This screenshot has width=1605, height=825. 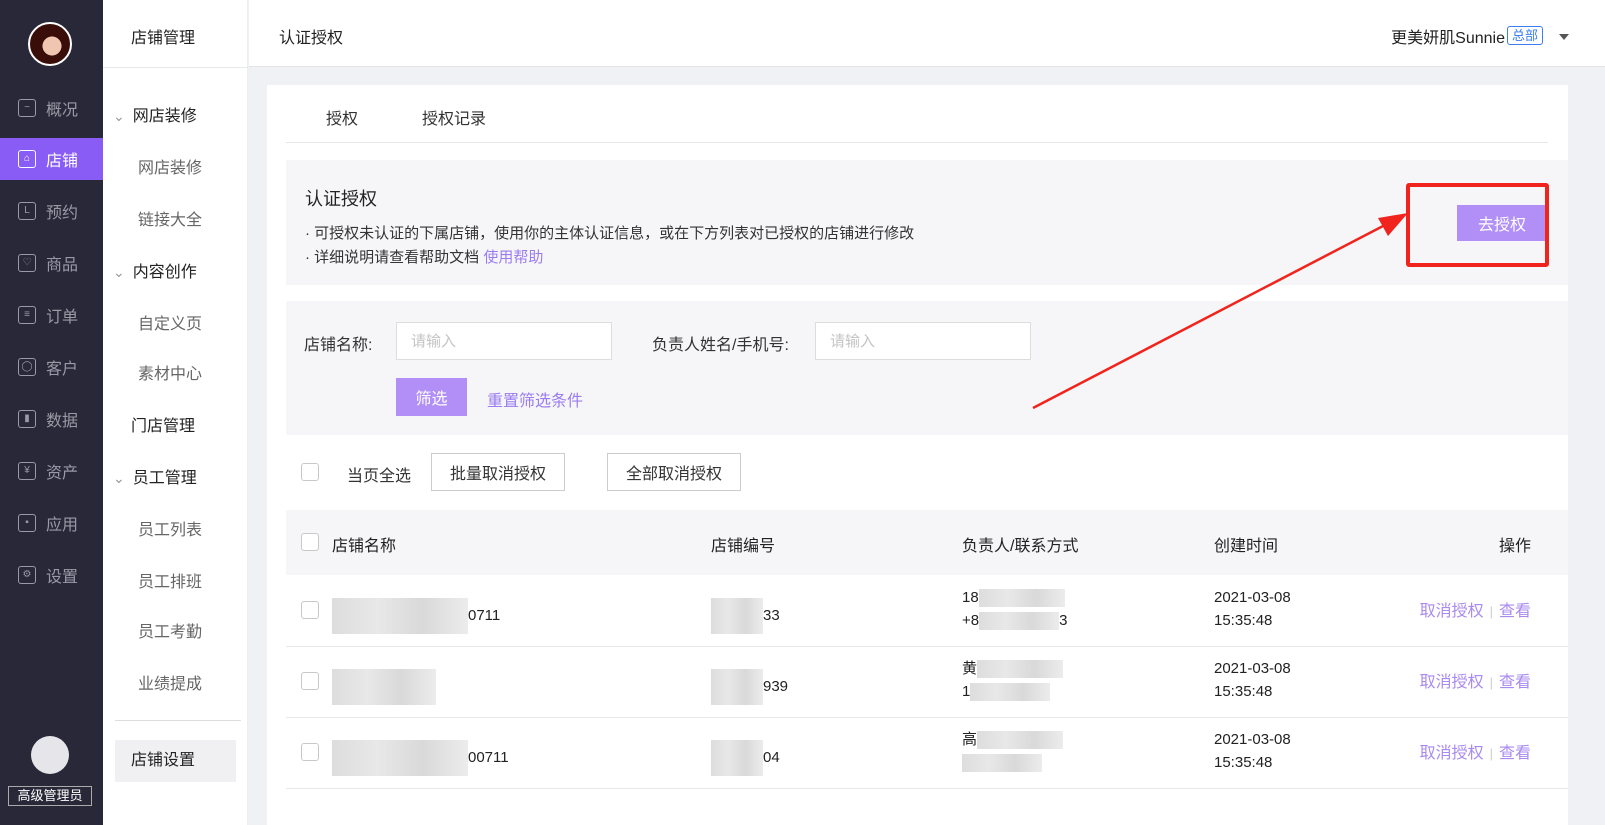 I want to click on monitor-icon: ~, so click(x=27, y=108).